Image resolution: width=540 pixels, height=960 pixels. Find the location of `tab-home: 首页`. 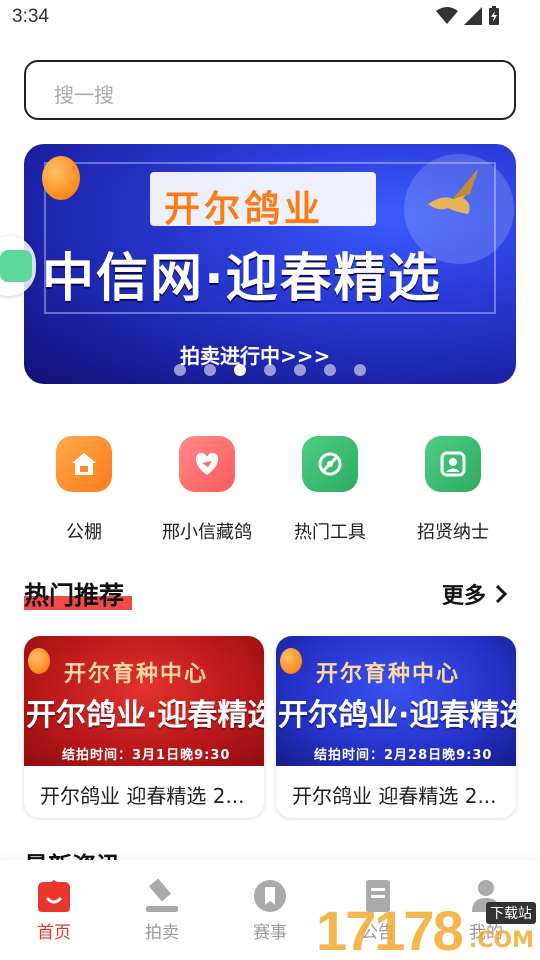

tab-home: 首页 is located at coordinates (54, 909).